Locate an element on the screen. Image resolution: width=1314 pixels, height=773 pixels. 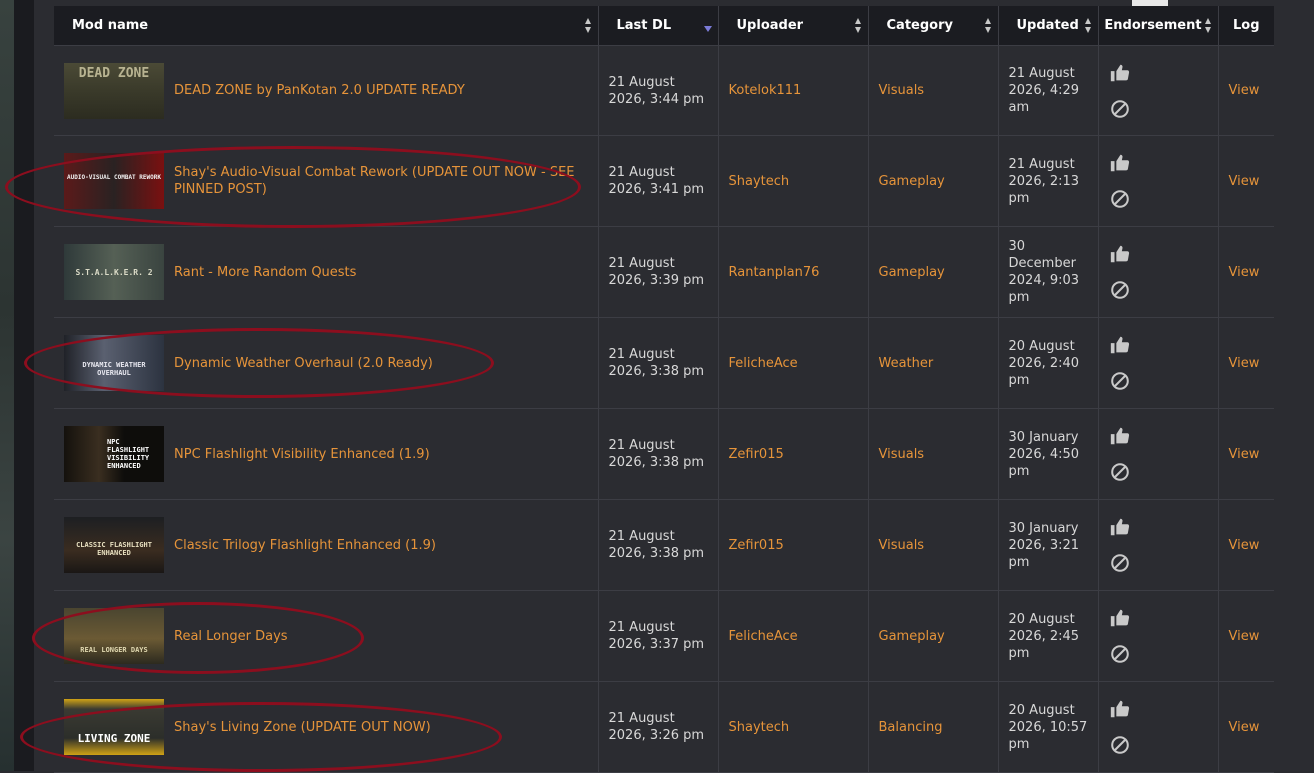
mod-title-link: NPC Flashlight Visibility Enhanced (1.9) is located at coordinates (302, 454).